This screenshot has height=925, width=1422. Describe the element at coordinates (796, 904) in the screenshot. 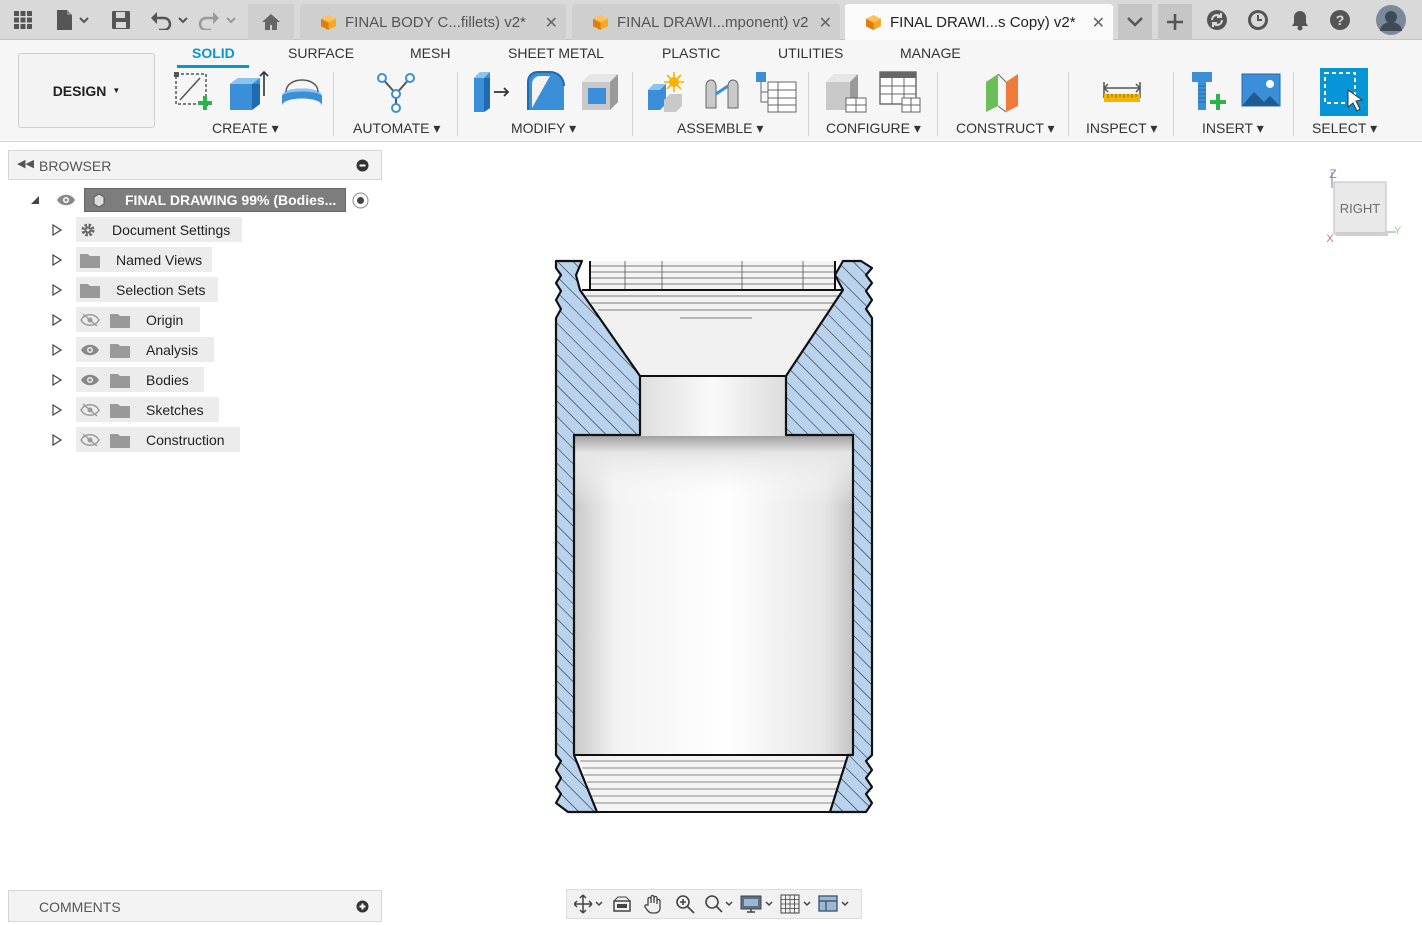

I see `grid-icon` at that location.